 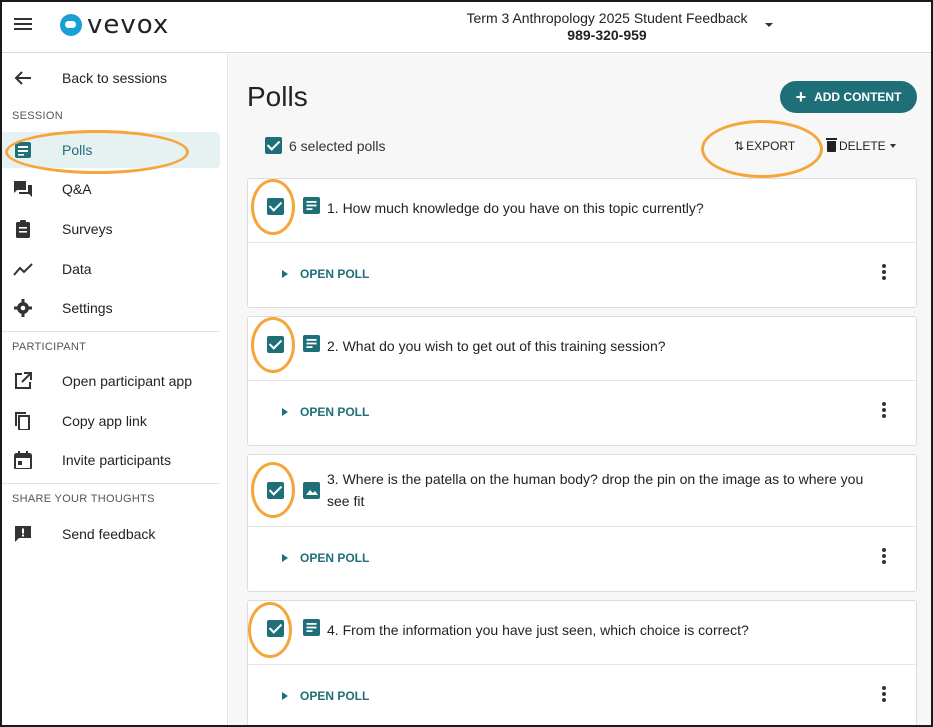 What do you see at coordinates (23, 189) in the screenshot?
I see `qa-icon` at bounding box center [23, 189].